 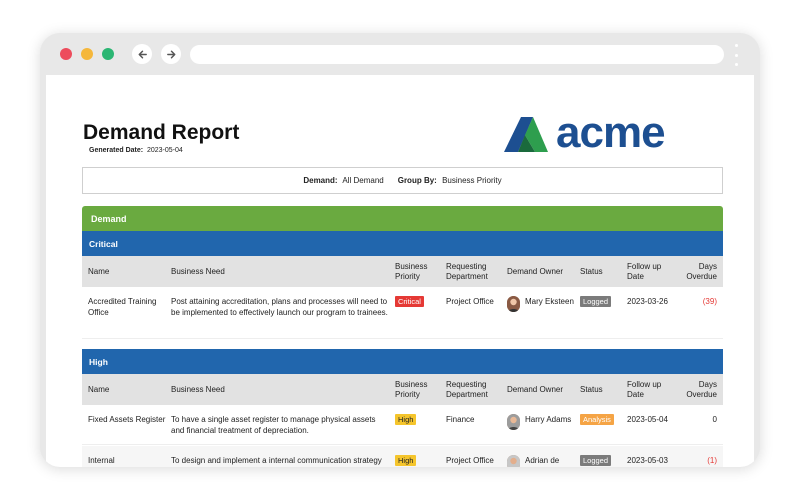 I want to click on browser-toolbar, so click(x=400, y=54).